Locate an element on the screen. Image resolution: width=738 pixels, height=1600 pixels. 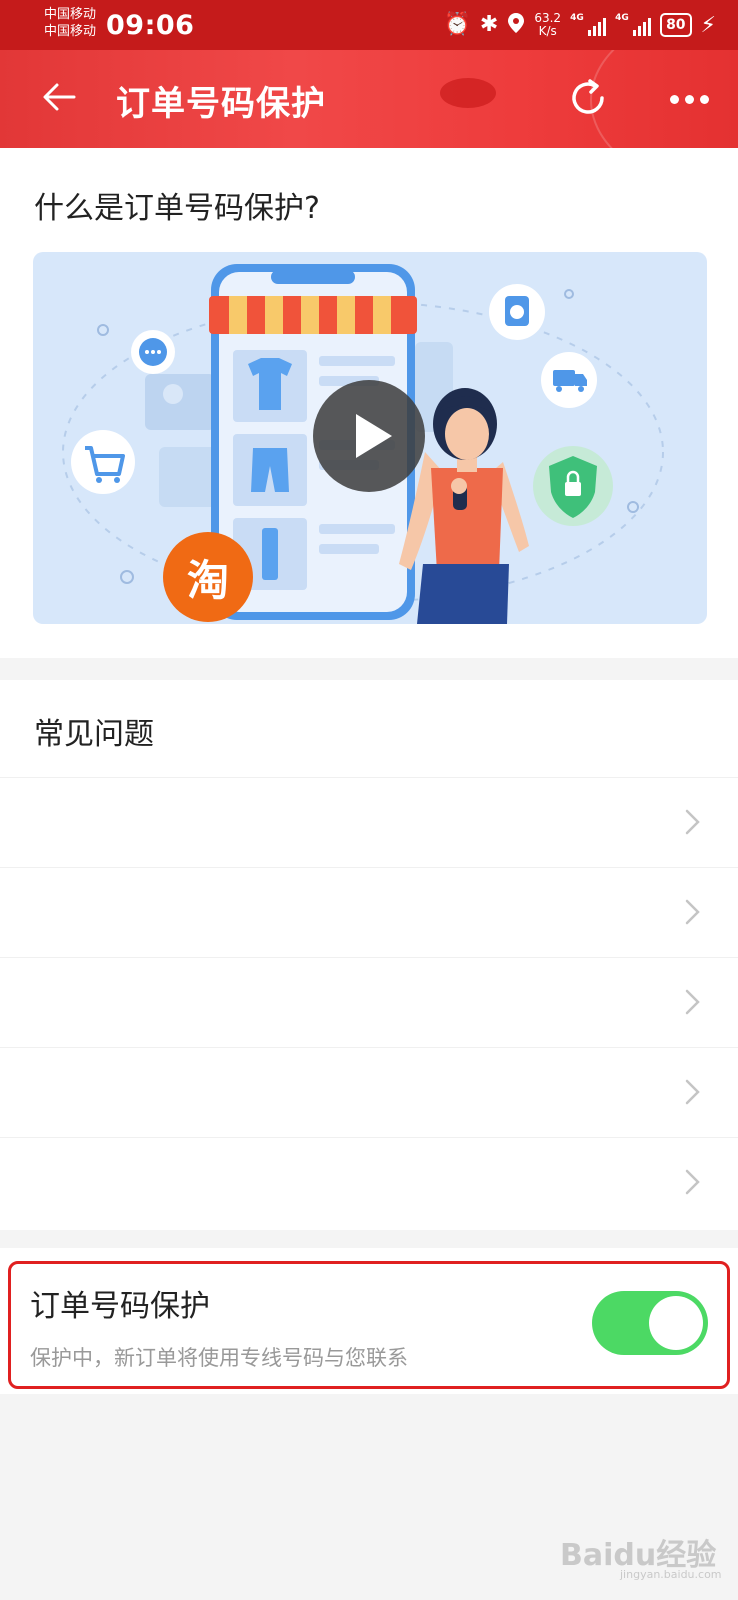
more-button is located at coordinates (689, 99).